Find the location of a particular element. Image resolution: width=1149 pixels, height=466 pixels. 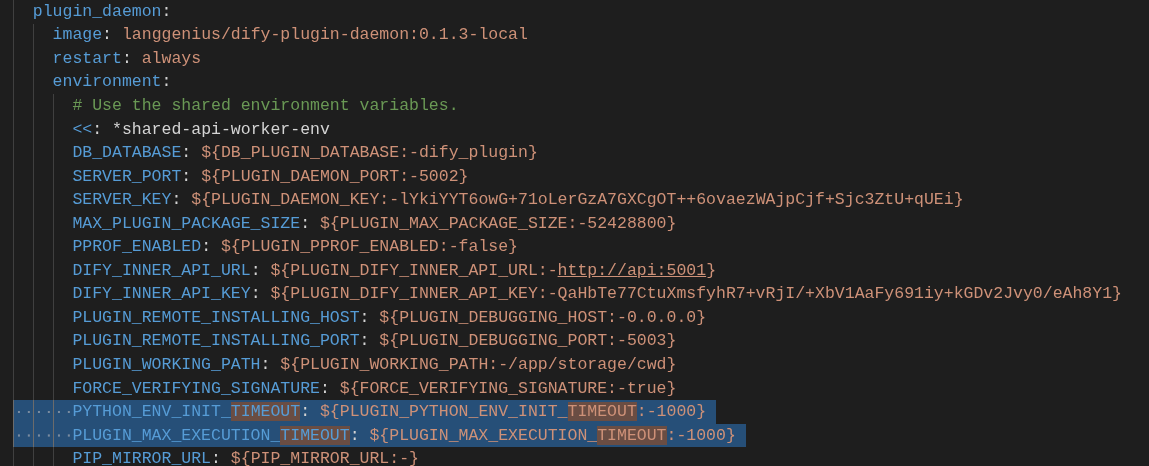

code-line: PPROF_ENABLED: ${PLUGIN_PPROF_ENABLED:-false} is located at coordinates (295, 247).